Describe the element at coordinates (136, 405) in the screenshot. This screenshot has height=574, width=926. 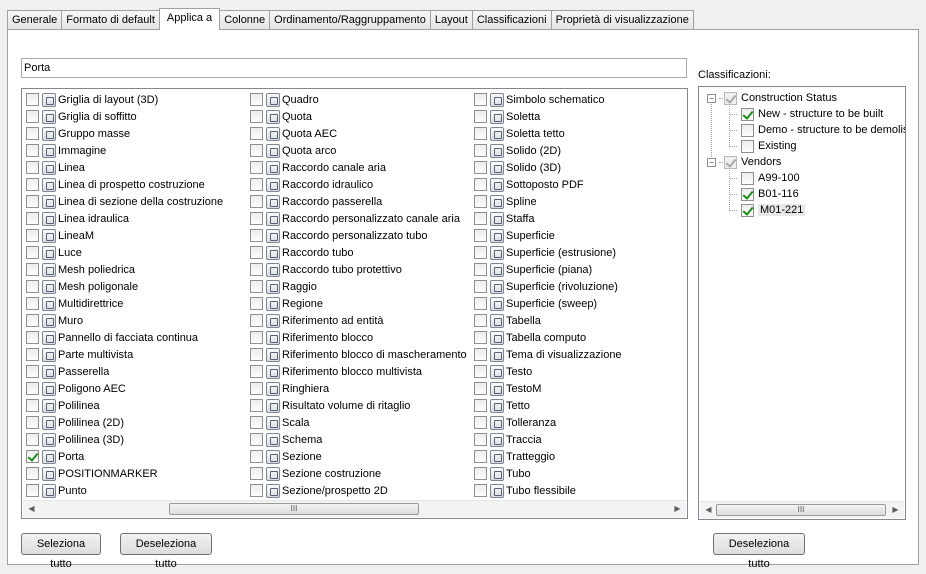
I see `object-type-item: Polilinea` at that location.